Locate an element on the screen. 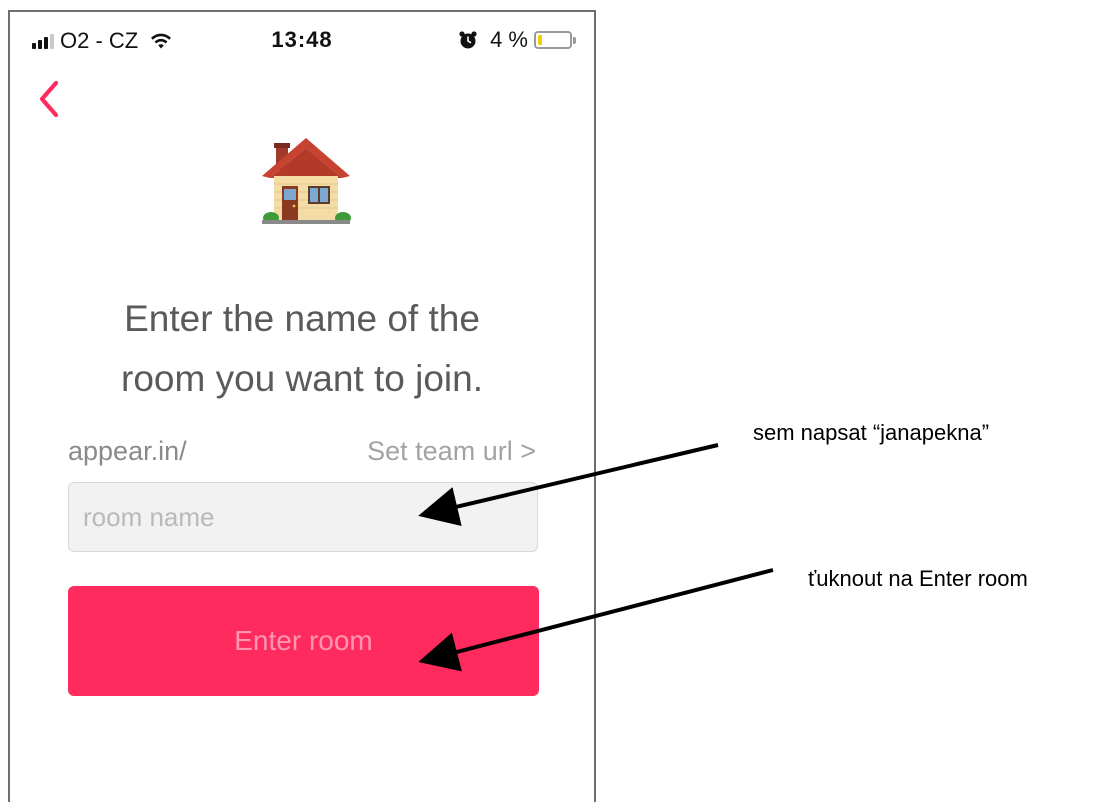 The width and height of the screenshot is (1102, 802). battery-icon is located at coordinates (553, 40).